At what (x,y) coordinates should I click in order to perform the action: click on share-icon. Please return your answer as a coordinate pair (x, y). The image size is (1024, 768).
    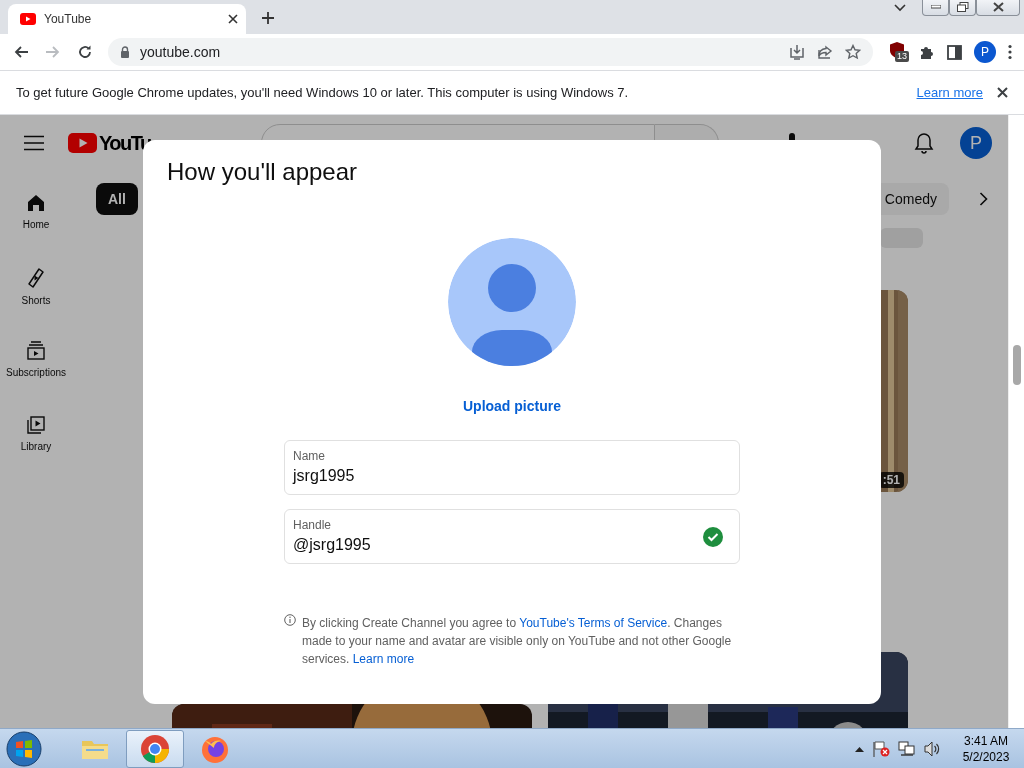
    Looking at the image, I should click on (825, 52).